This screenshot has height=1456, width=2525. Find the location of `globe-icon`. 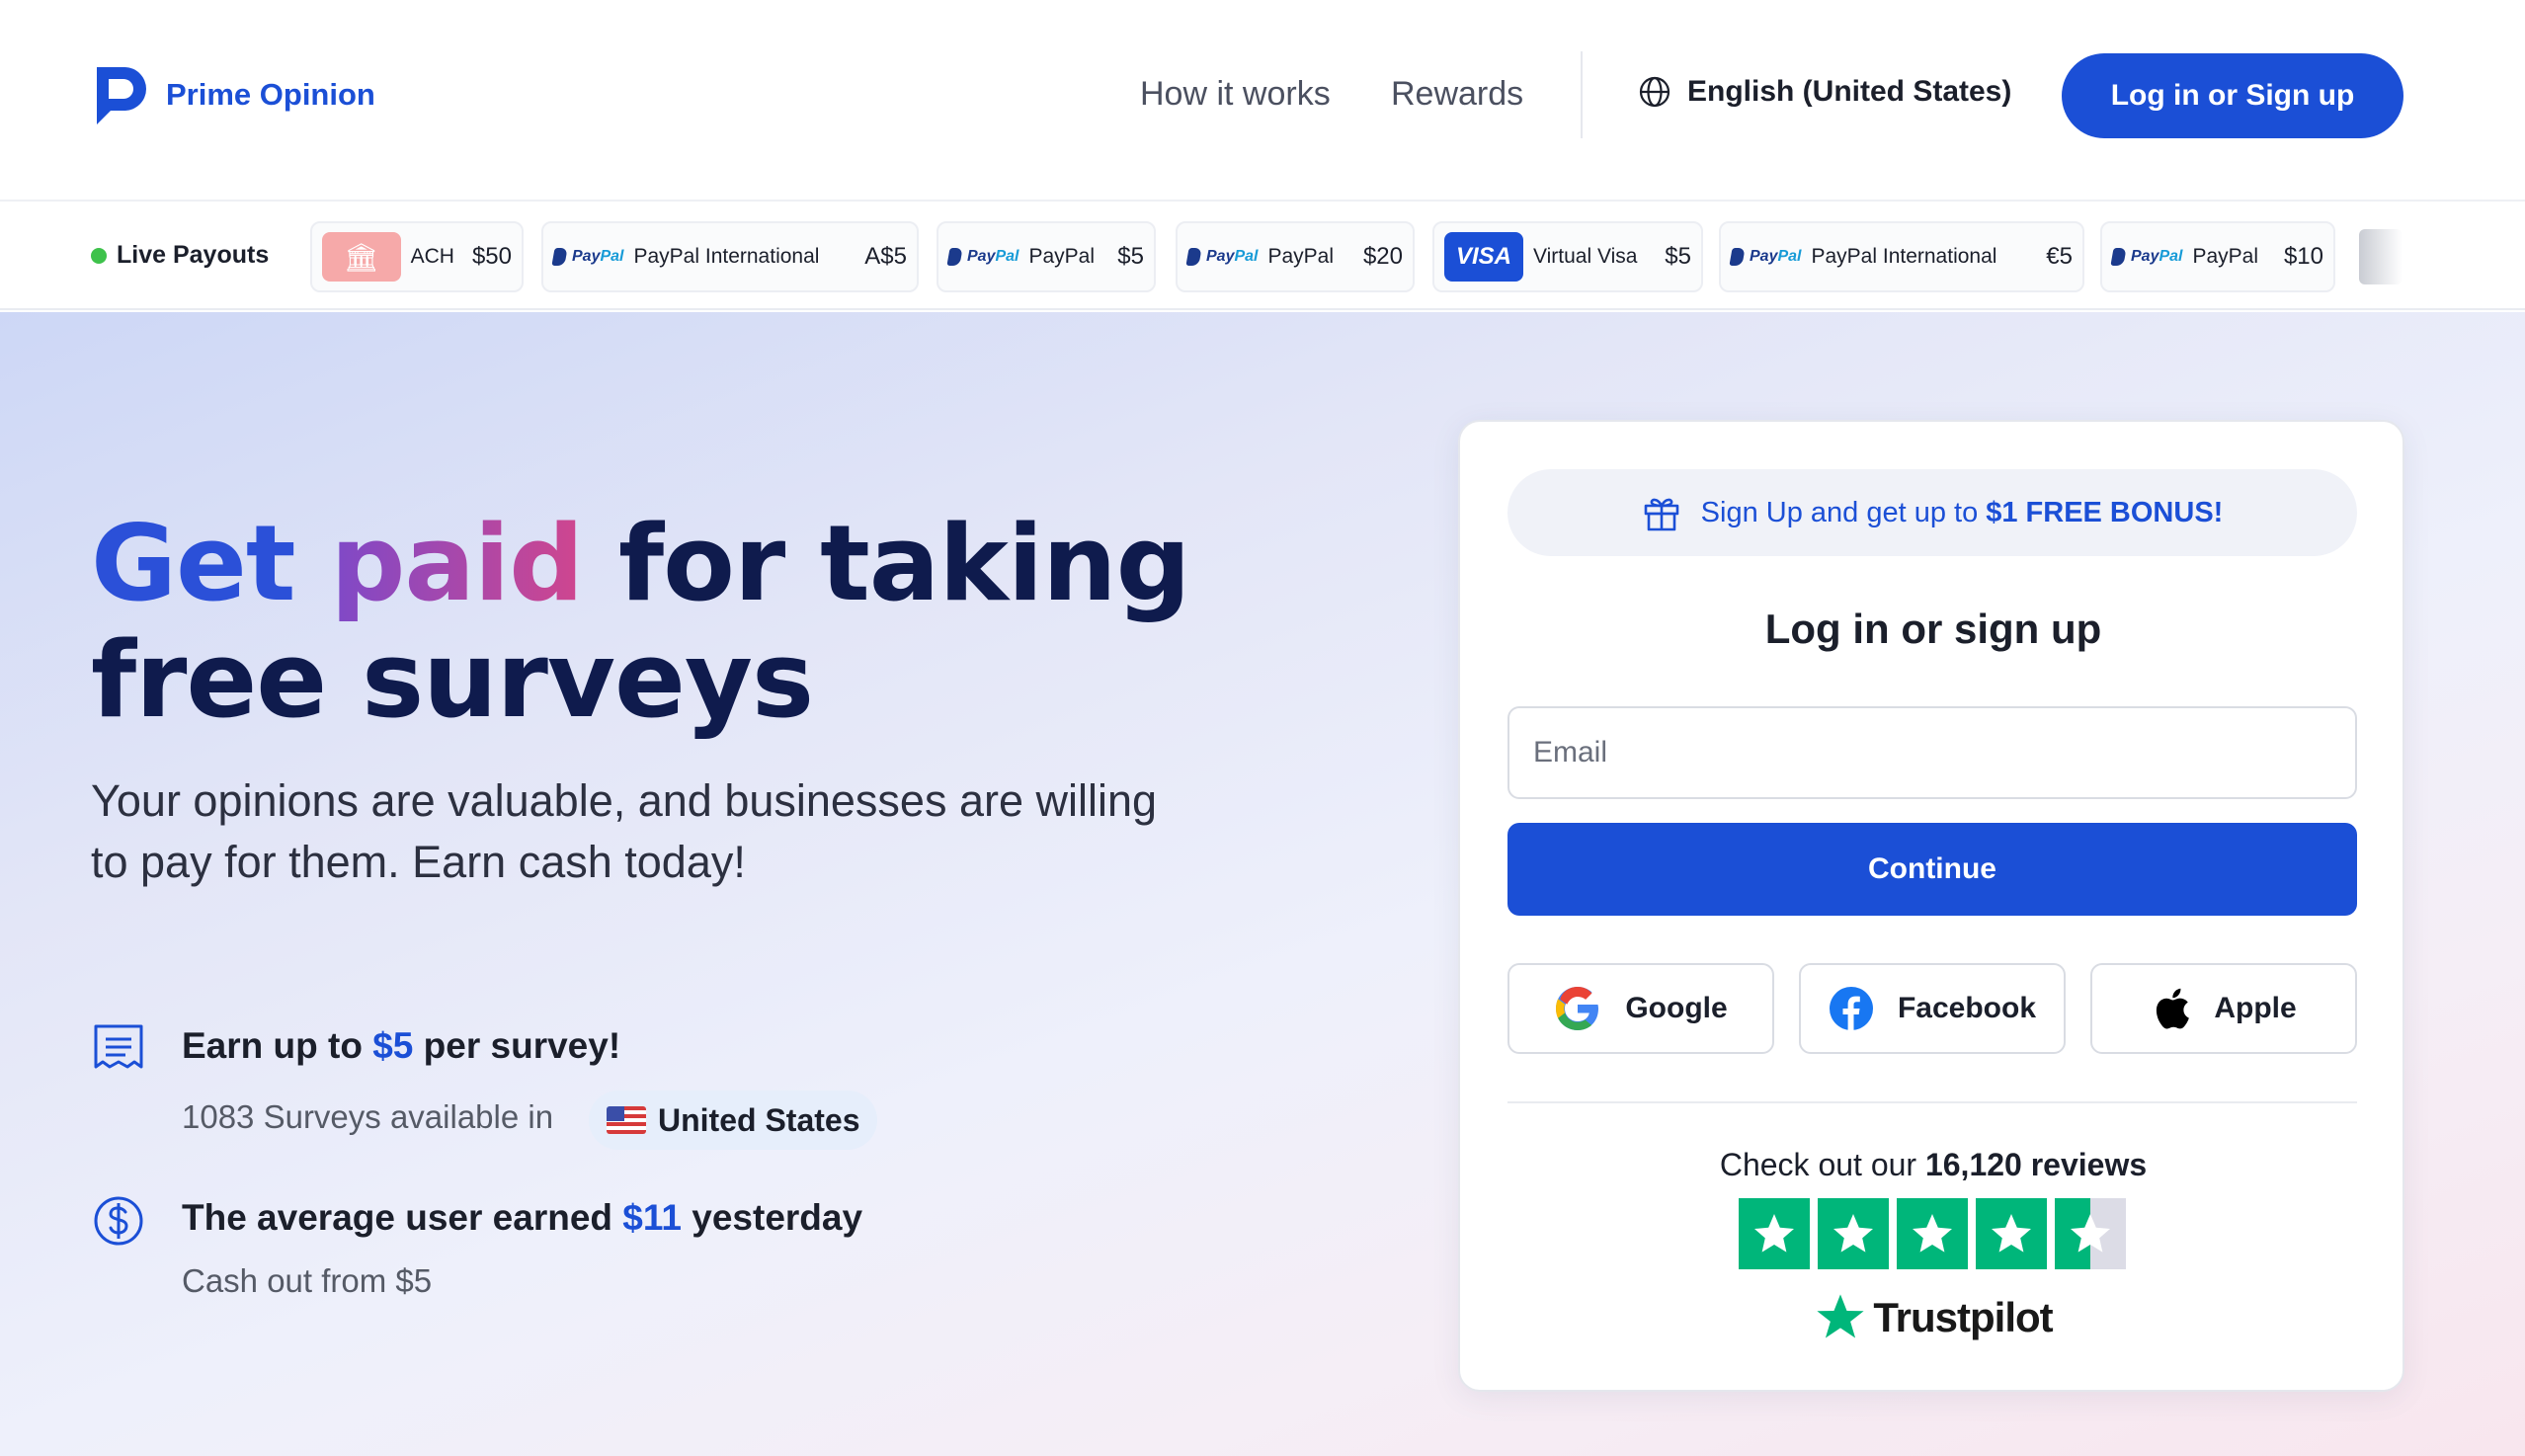

globe-icon is located at coordinates (1654, 92).